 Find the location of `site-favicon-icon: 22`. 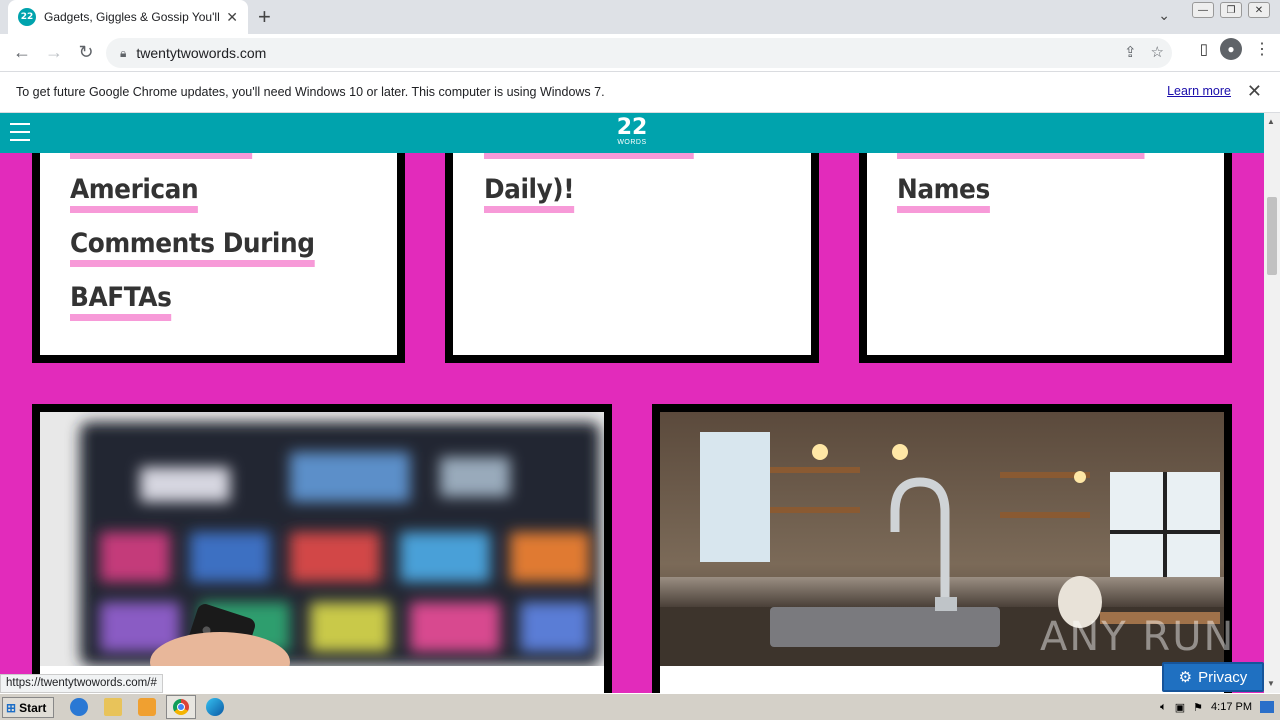

site-favicon-icon: 22 is located at coordinates (27, 17).